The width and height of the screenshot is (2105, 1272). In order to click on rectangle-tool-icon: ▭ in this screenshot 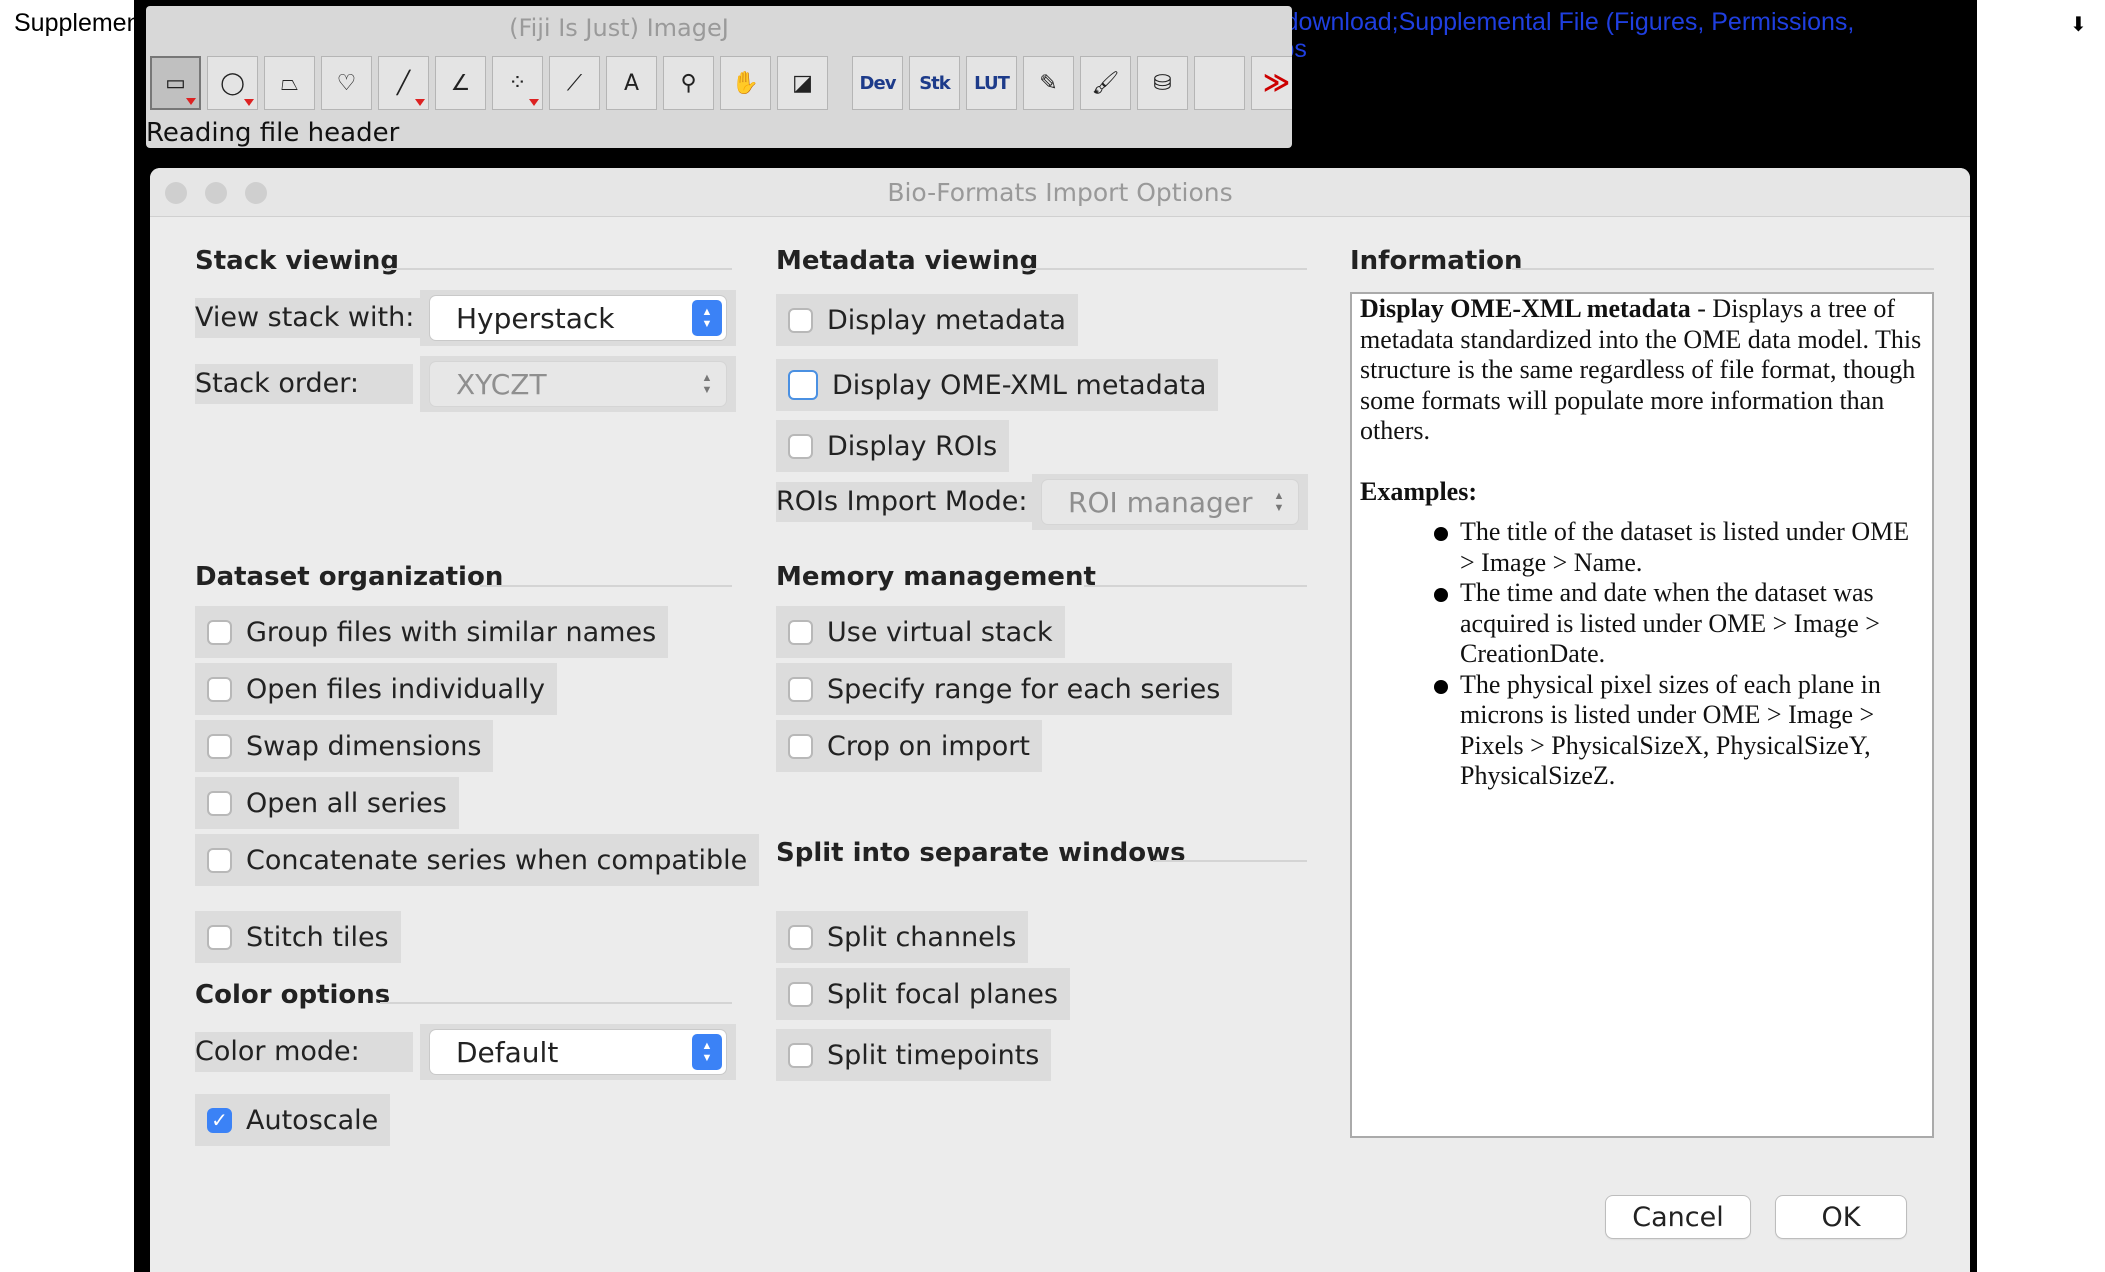, I will do `click(175, 83)`.